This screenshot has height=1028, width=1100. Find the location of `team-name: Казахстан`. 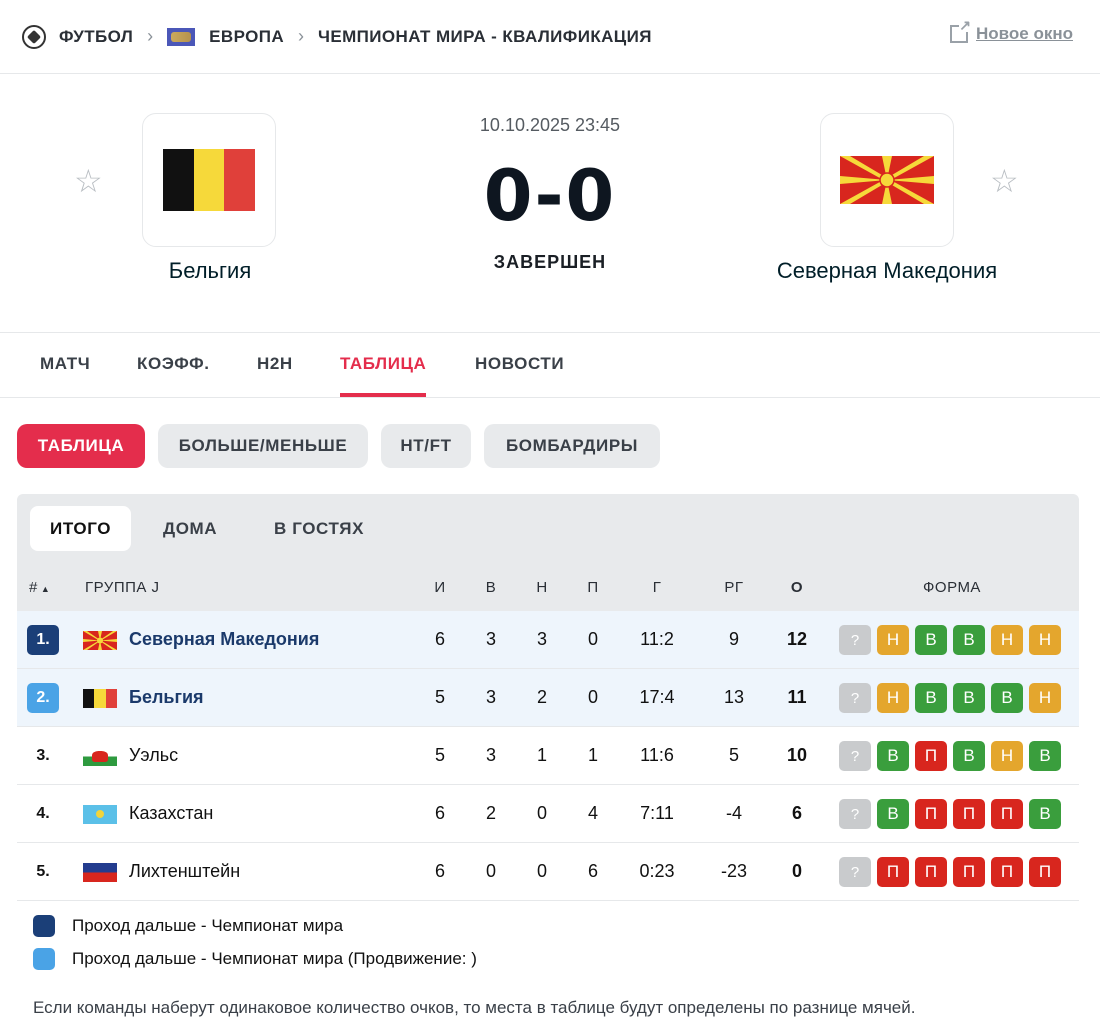

team-name: Казахстан is located at coordinates (171, 813).